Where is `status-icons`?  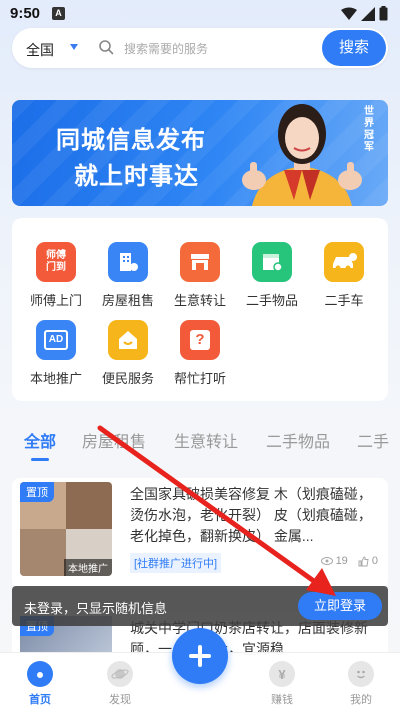 status-icons is located at coordinates (364, 13).